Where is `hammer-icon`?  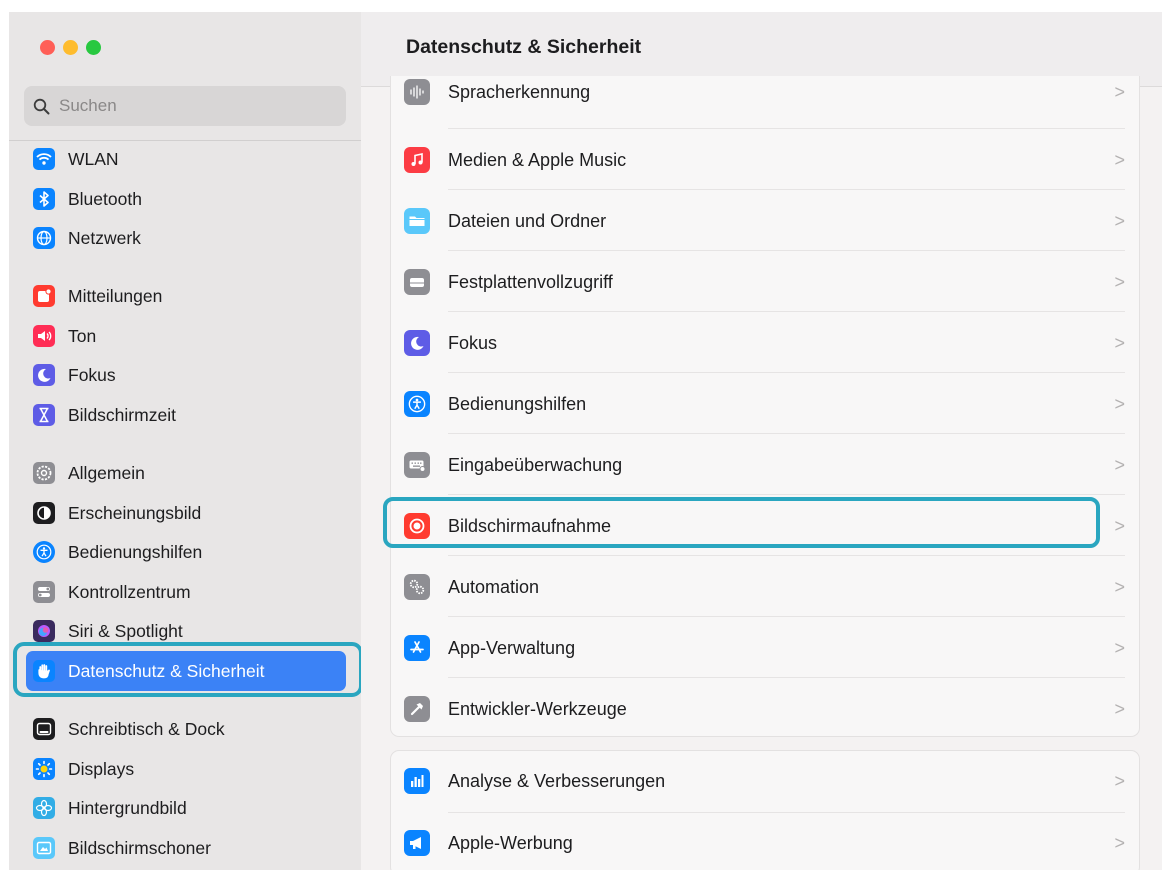
hammer-icon is located at coordinates (417, 709).